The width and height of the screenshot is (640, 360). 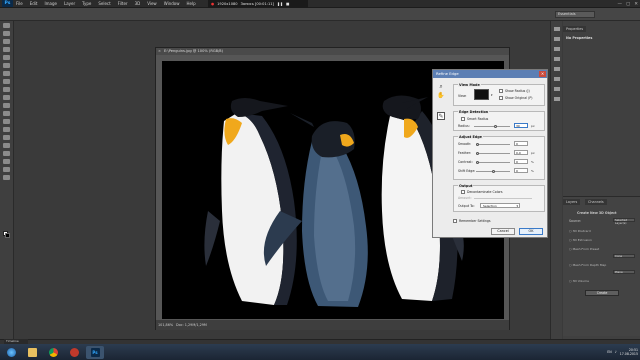 I want to click on background-color-swatch, so click(x=7, y=235).